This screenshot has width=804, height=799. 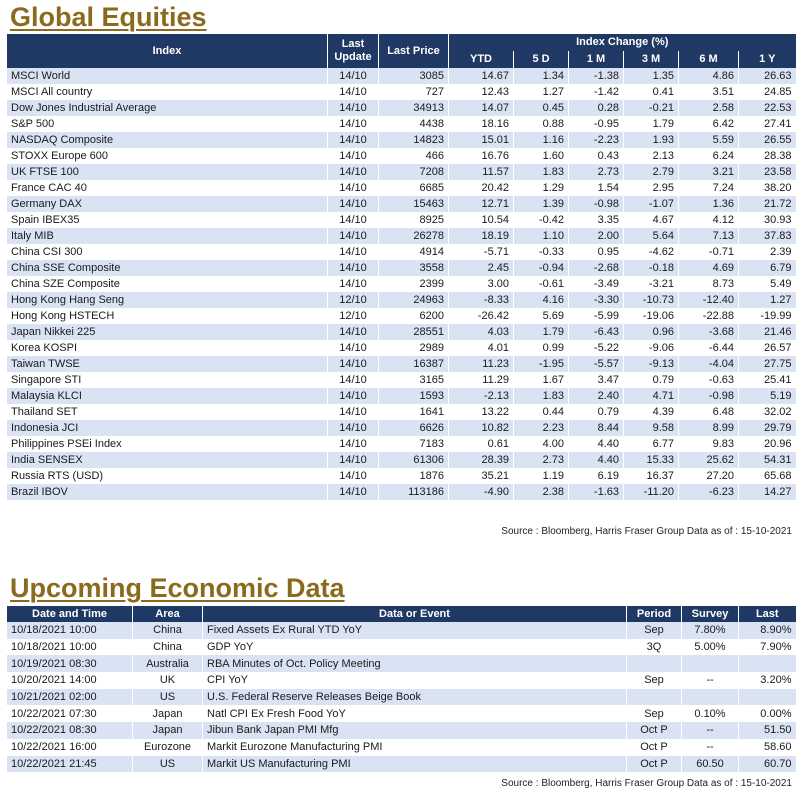 I want to click on header-ytd: YTD, so click(x=481, y=59).